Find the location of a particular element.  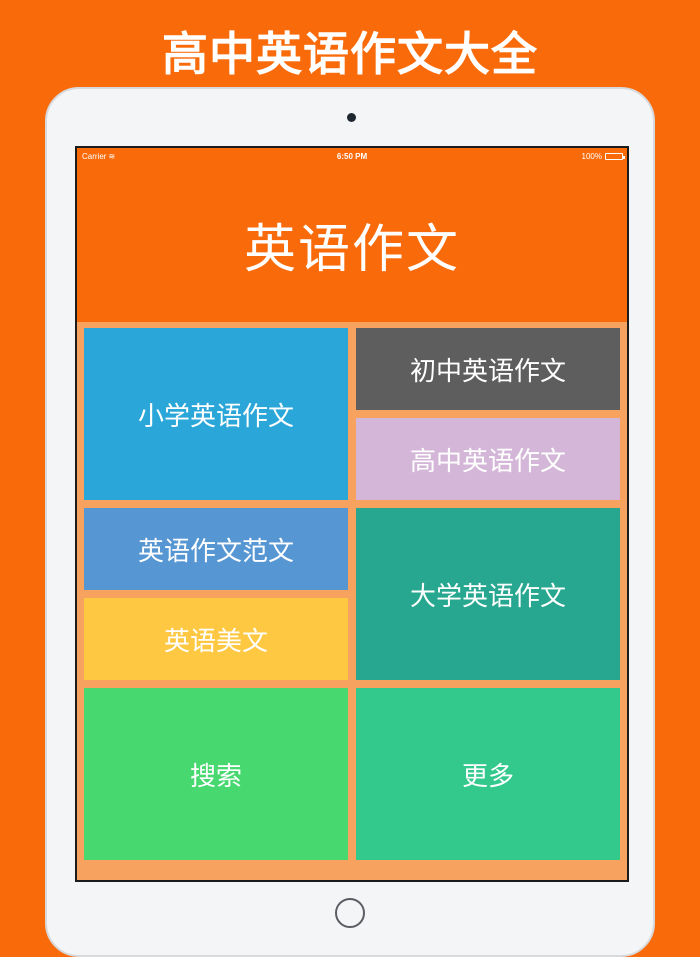

tile-more: 更多 is located at coordinates (488, 774).